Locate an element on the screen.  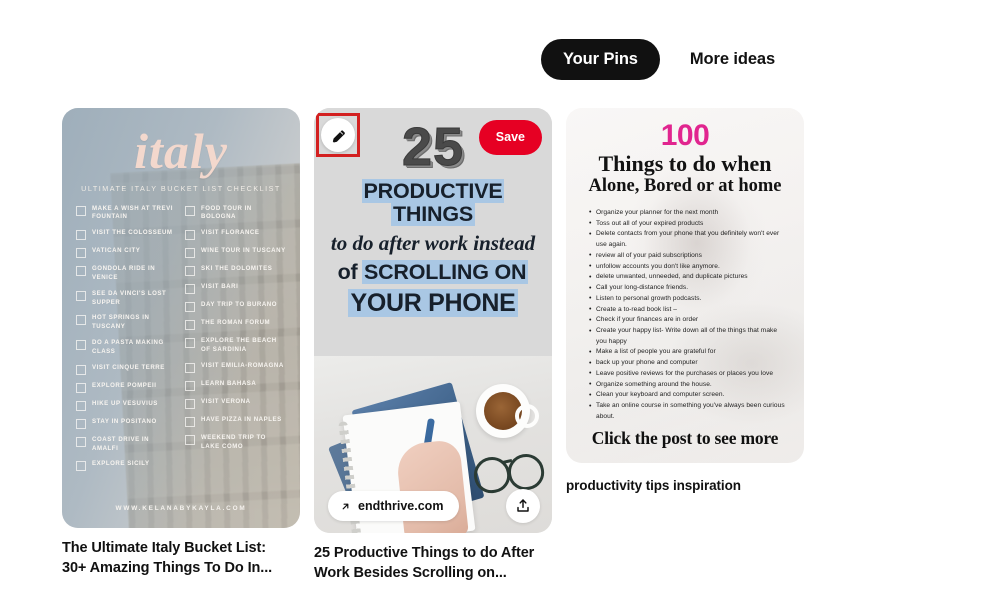
call-to-action-text: Click the post to see more is located at coordinates (685, 438).